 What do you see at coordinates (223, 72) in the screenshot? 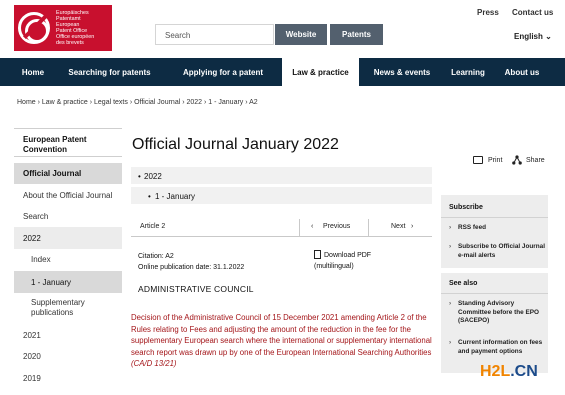
I see `nav-applying: Applying for a patent` at bounding box center [223, 72].